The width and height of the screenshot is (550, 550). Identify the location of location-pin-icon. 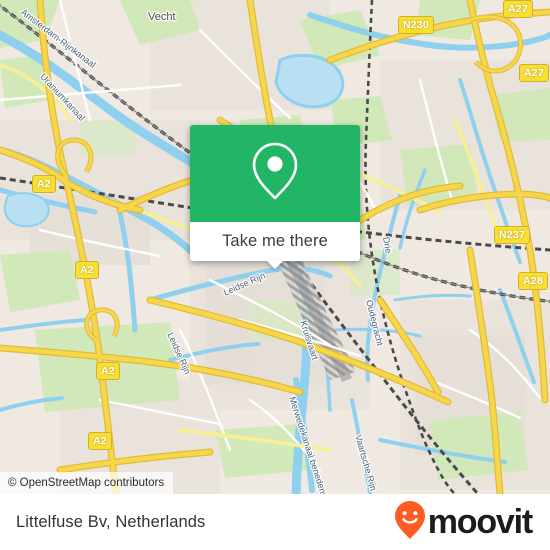
(275, 173).